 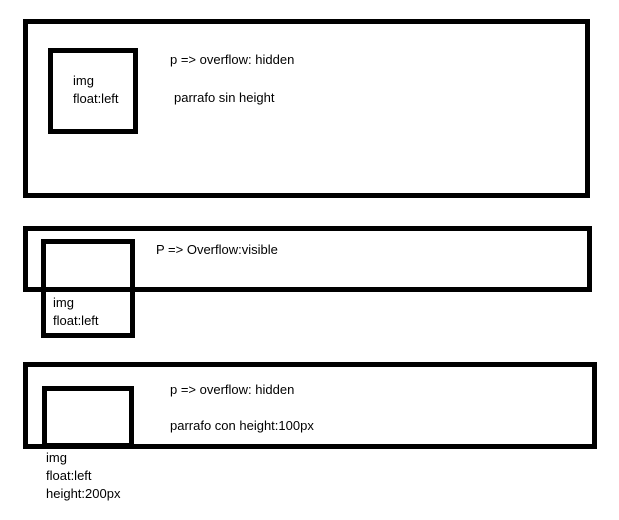 What do you see at coordinates (242, 425) in the screenshot?
I see `panel-3-description-text: parrafo con height:100px` at bounding box center [242, 425].